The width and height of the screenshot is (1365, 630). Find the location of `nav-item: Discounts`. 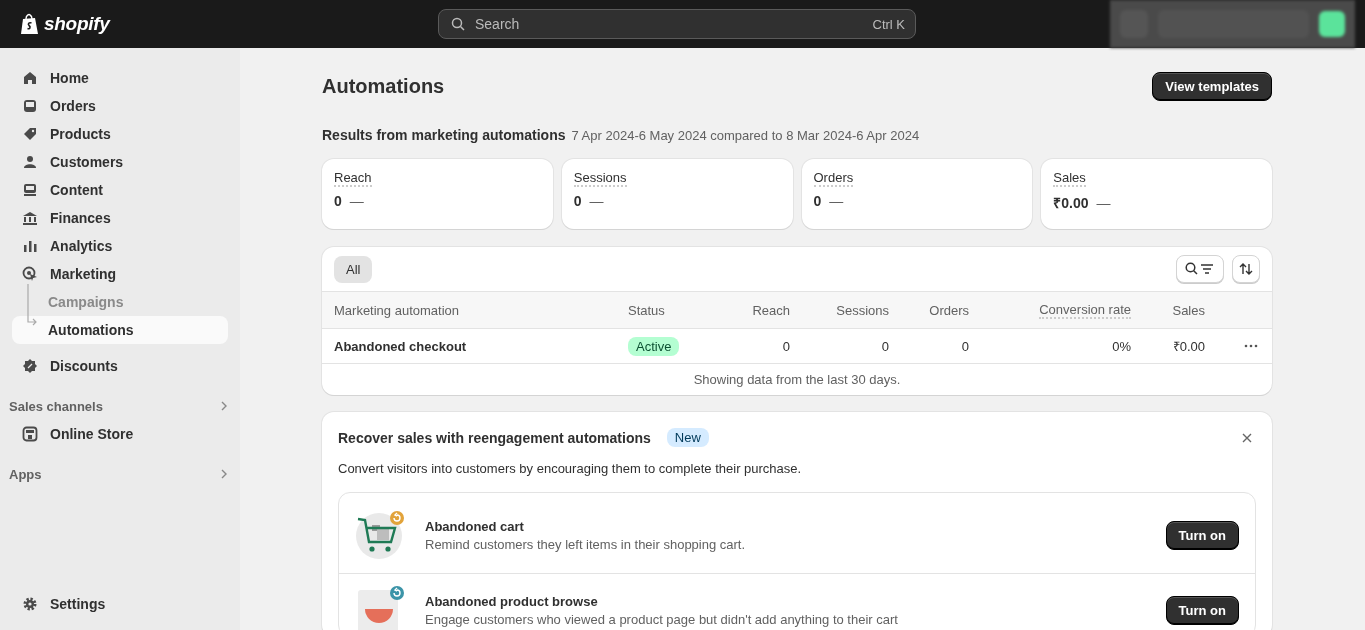

nav-item: Discounts is located at coordinates (120, 366).